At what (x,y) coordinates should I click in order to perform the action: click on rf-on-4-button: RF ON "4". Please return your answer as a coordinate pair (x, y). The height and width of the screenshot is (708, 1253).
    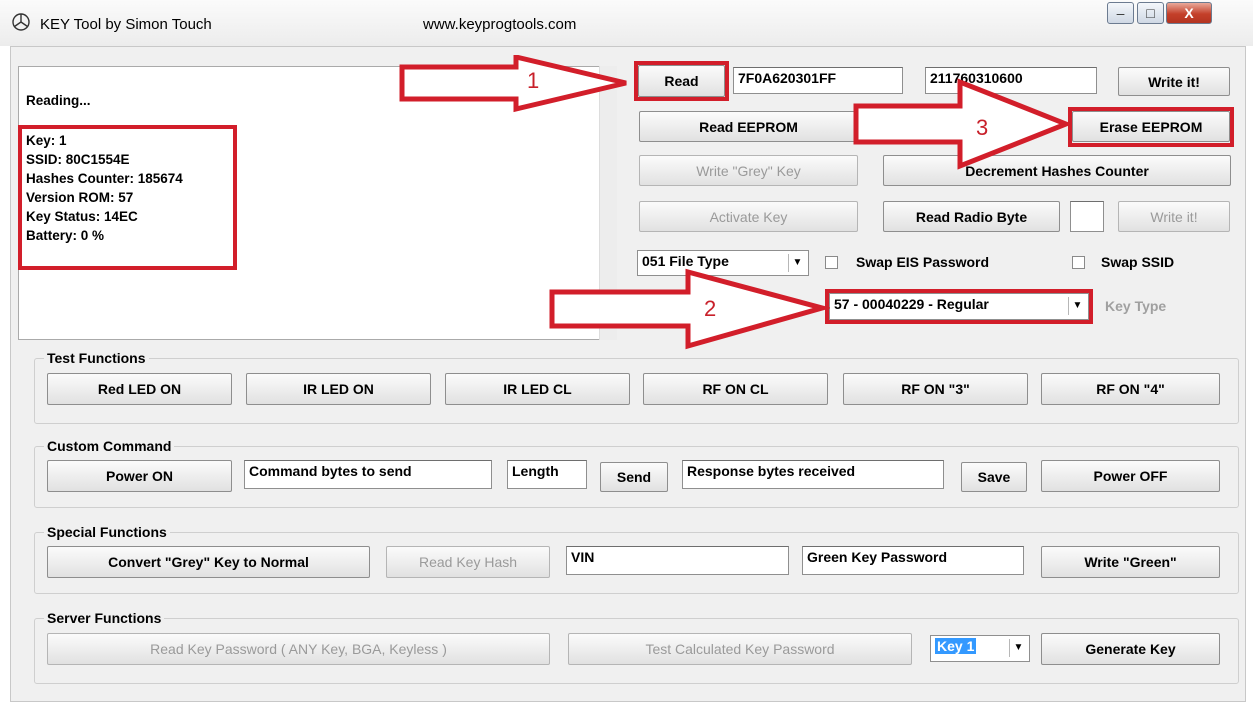
    Looking at the image, I should click on (1130, 389).